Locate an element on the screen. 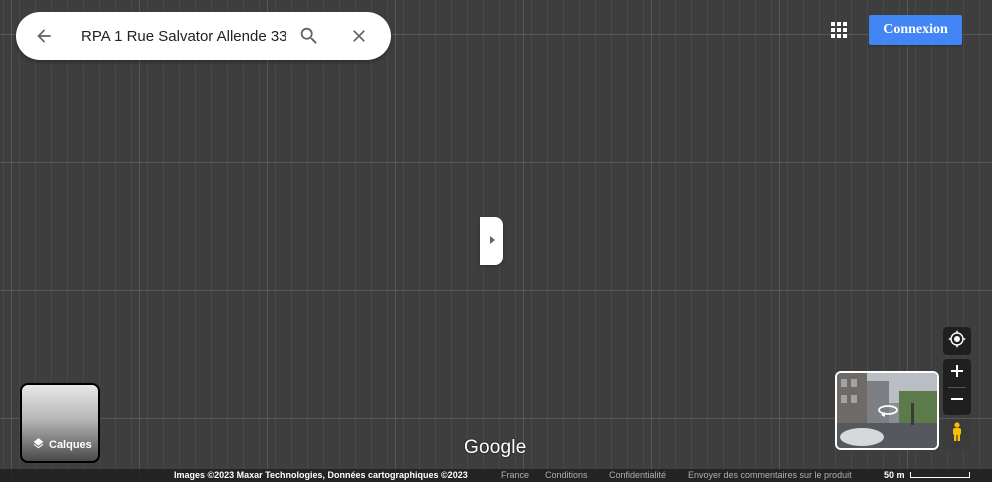  search-input is located at coordinates (183, 36).